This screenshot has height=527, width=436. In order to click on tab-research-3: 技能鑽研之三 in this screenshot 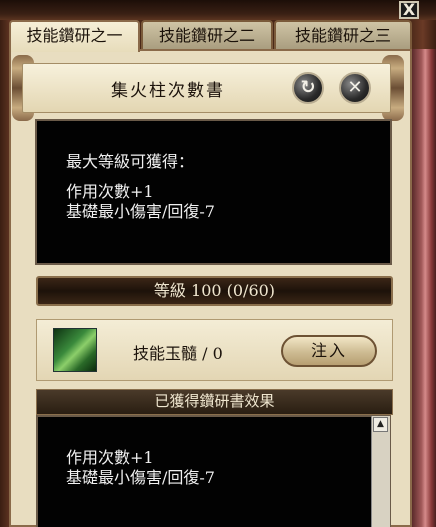, I will do `click(343, 35)`.